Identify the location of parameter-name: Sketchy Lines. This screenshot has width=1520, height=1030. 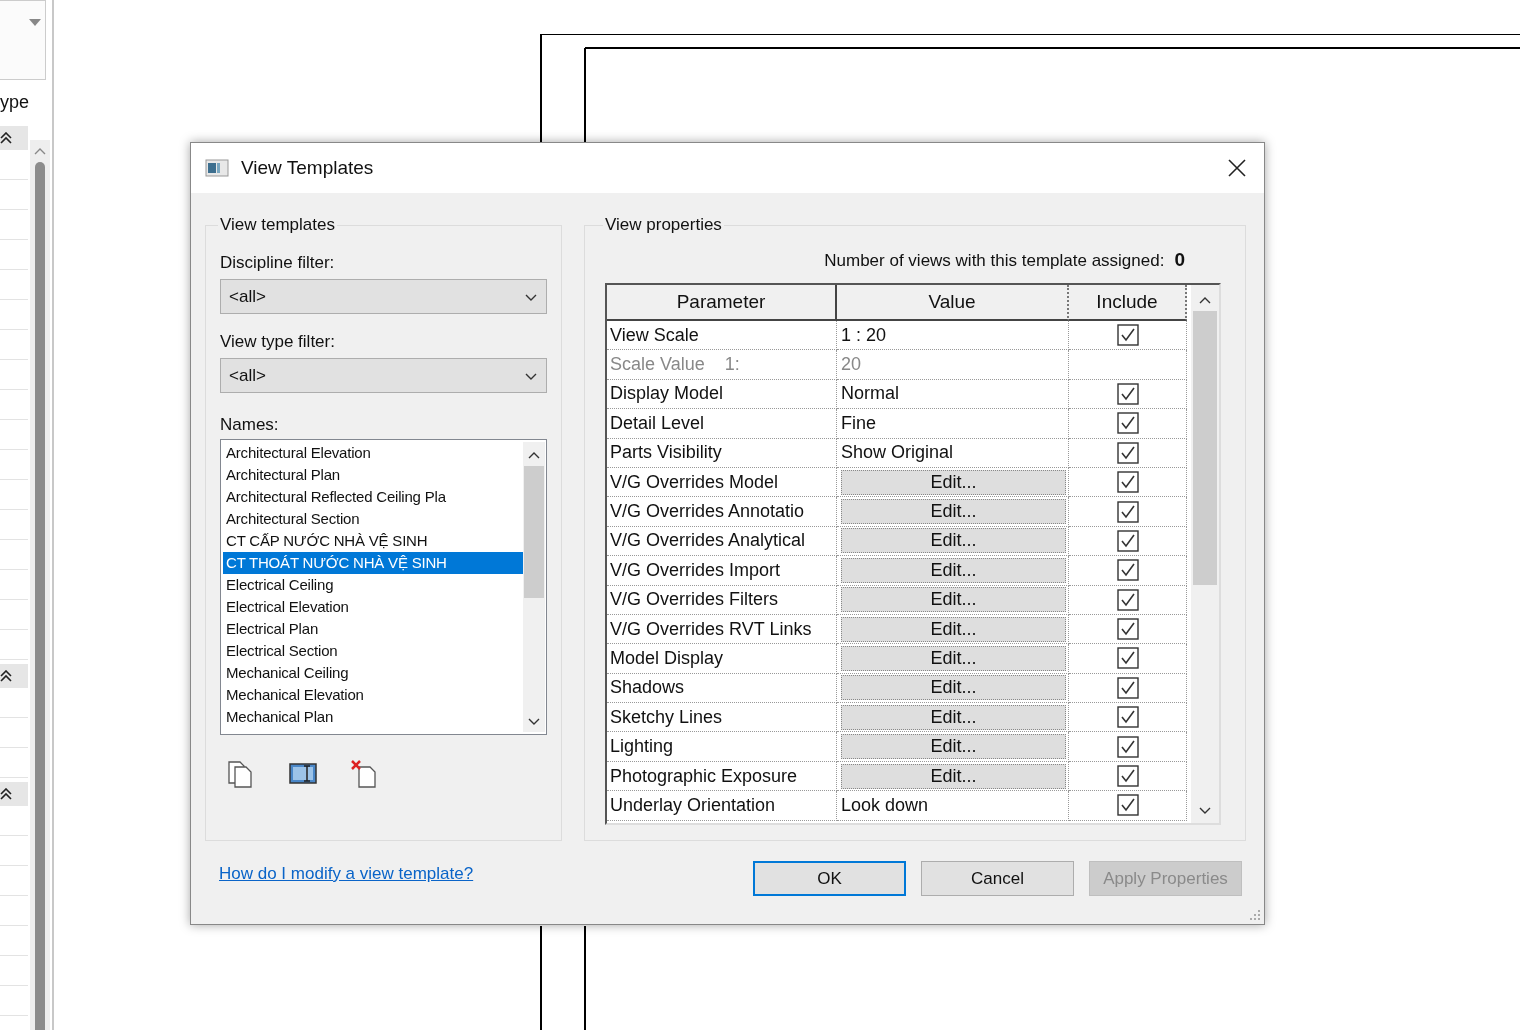
(666, 717).